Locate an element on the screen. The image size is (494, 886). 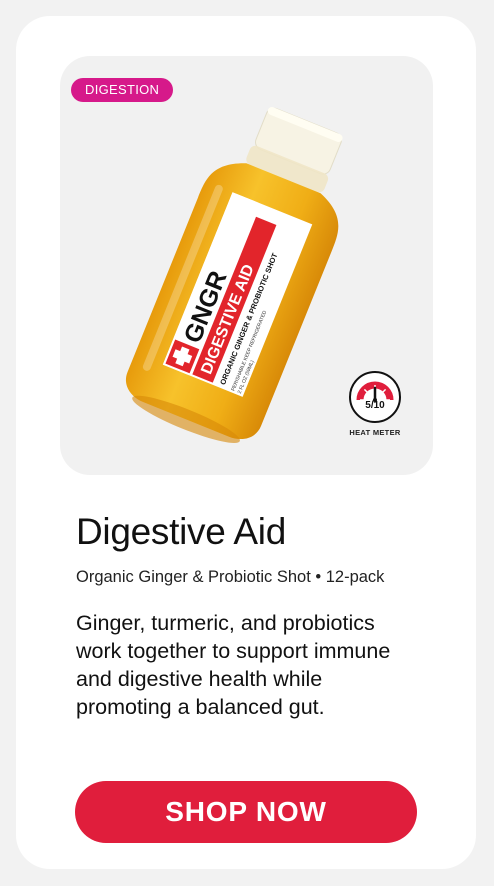
heat-meter: 5/10 HEAT METER is located at coordinates (375, 411).